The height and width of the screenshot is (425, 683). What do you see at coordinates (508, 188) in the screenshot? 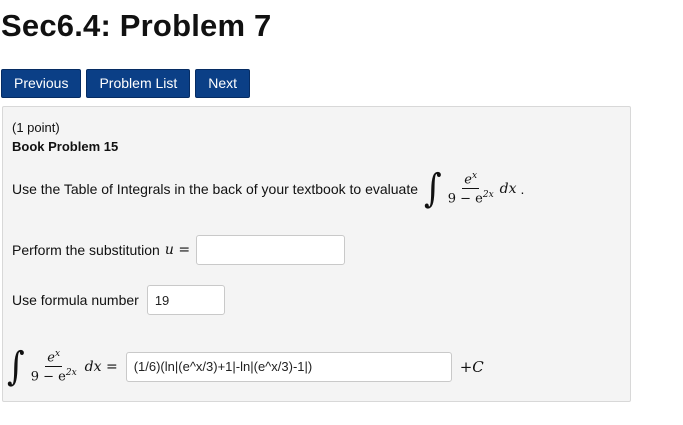
I see `differential: dx` at bounding box center [508, 188].